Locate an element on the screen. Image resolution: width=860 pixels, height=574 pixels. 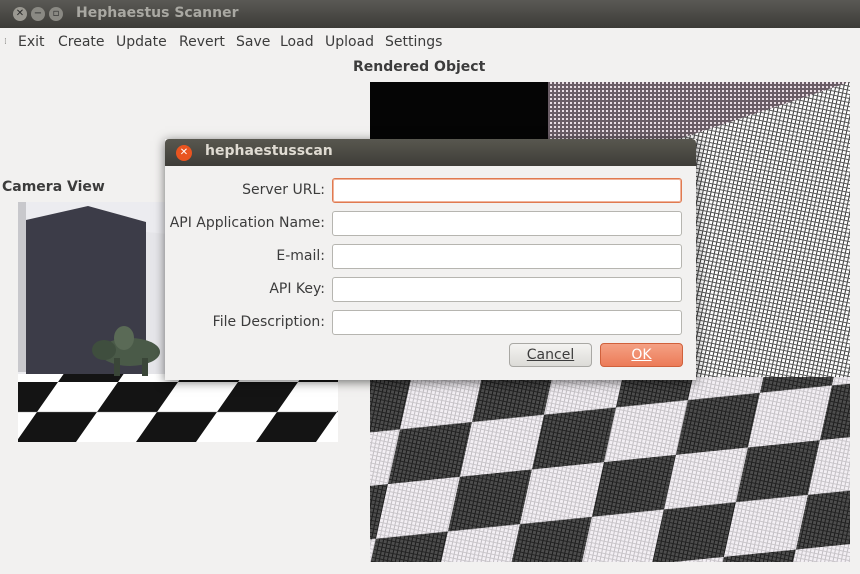
menu-create: Create is located at coordinates (81, 42).